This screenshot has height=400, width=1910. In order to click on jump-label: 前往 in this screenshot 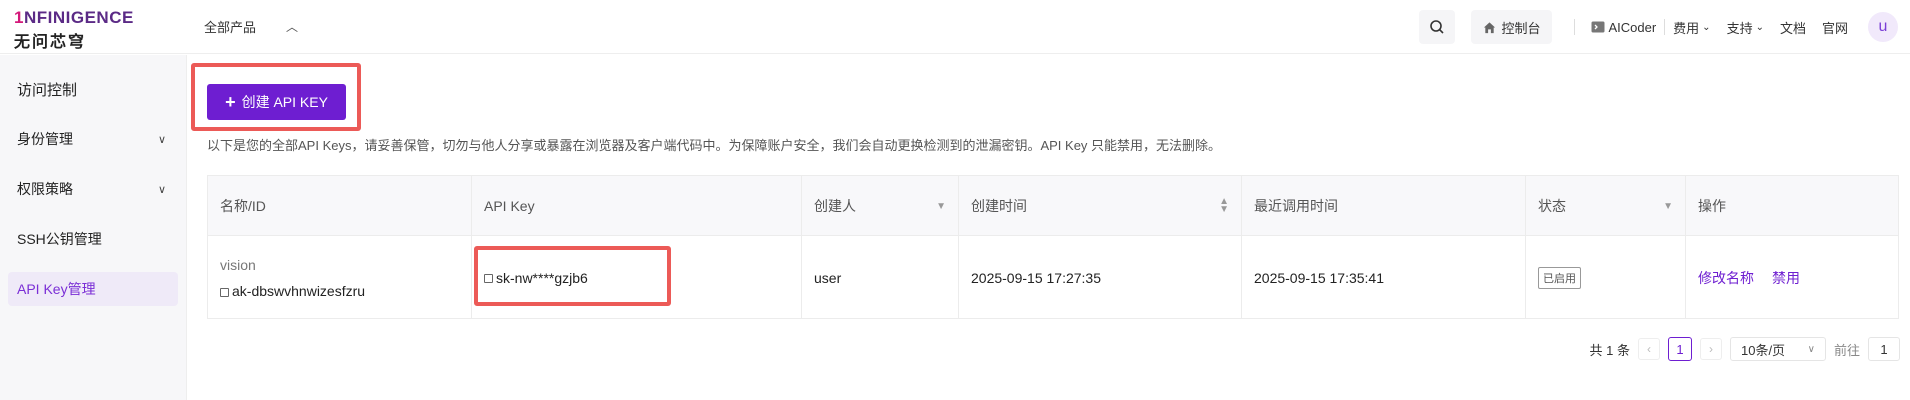, I will do `click(1846, 350)`.